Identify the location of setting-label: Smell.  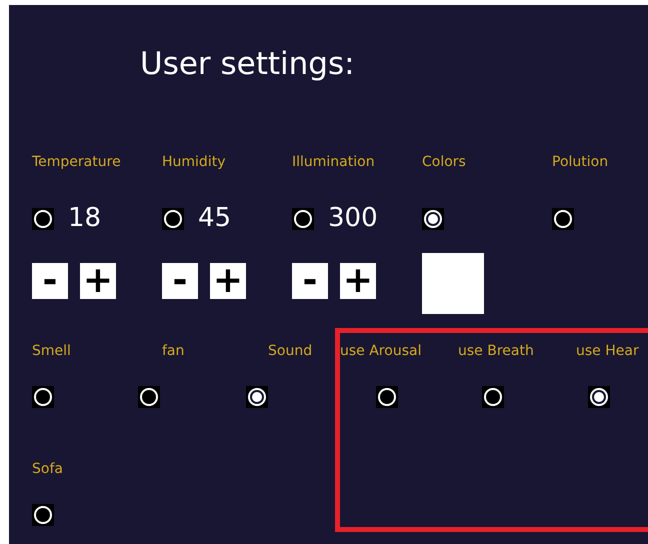
(51, 351).